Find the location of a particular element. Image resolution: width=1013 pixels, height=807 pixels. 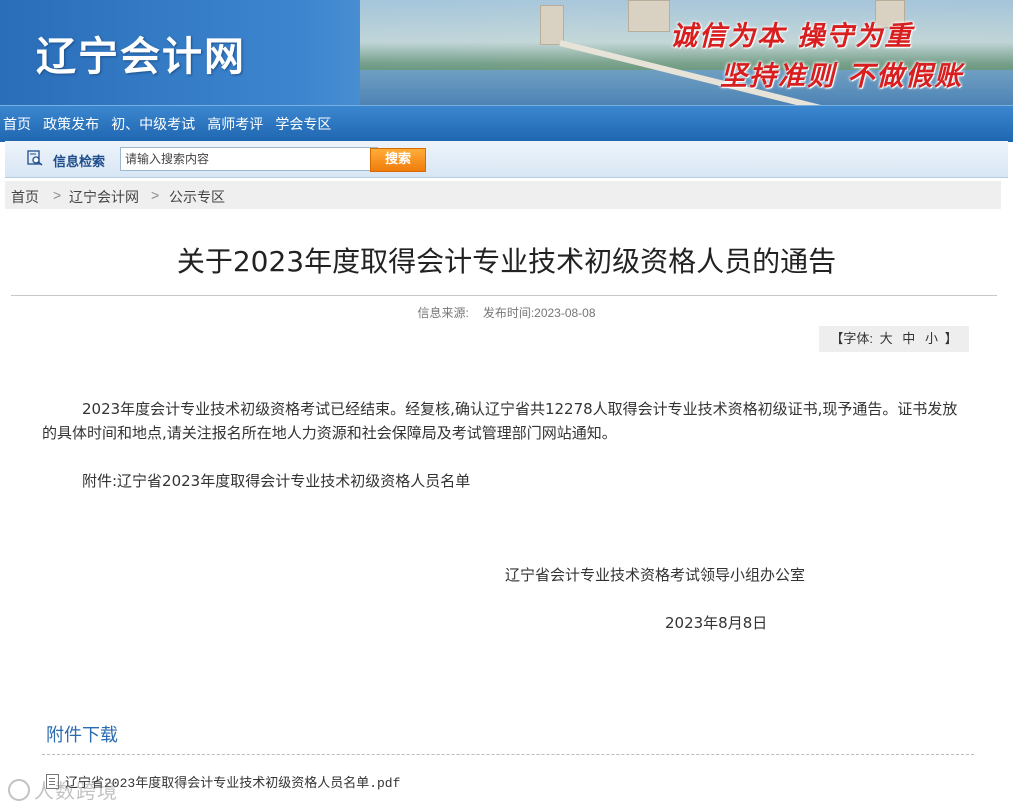

watermark-logo-icon is located at coordinates (19, 790).